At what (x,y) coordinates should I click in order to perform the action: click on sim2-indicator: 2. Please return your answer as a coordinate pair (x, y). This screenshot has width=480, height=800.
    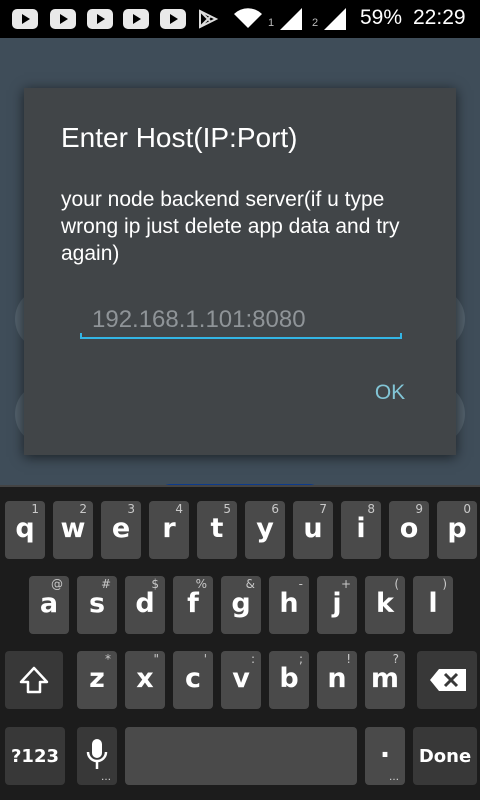
    Looking at the image, I should click on (315, 23).